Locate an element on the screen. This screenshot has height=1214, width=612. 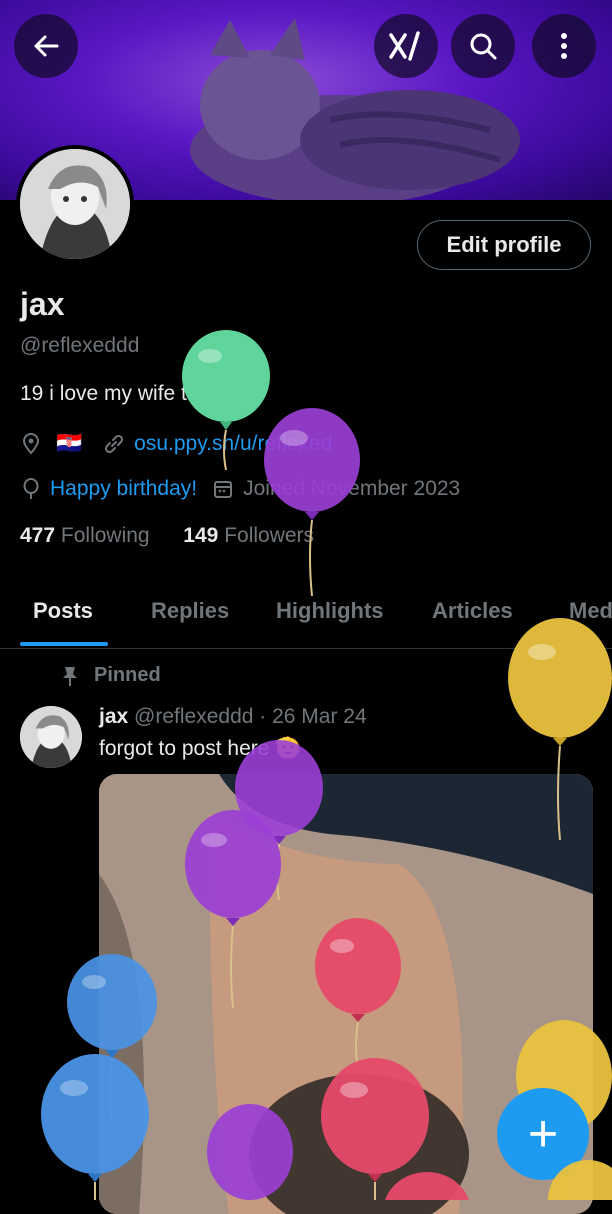
more-options-button is located at coordinates (564, 46).